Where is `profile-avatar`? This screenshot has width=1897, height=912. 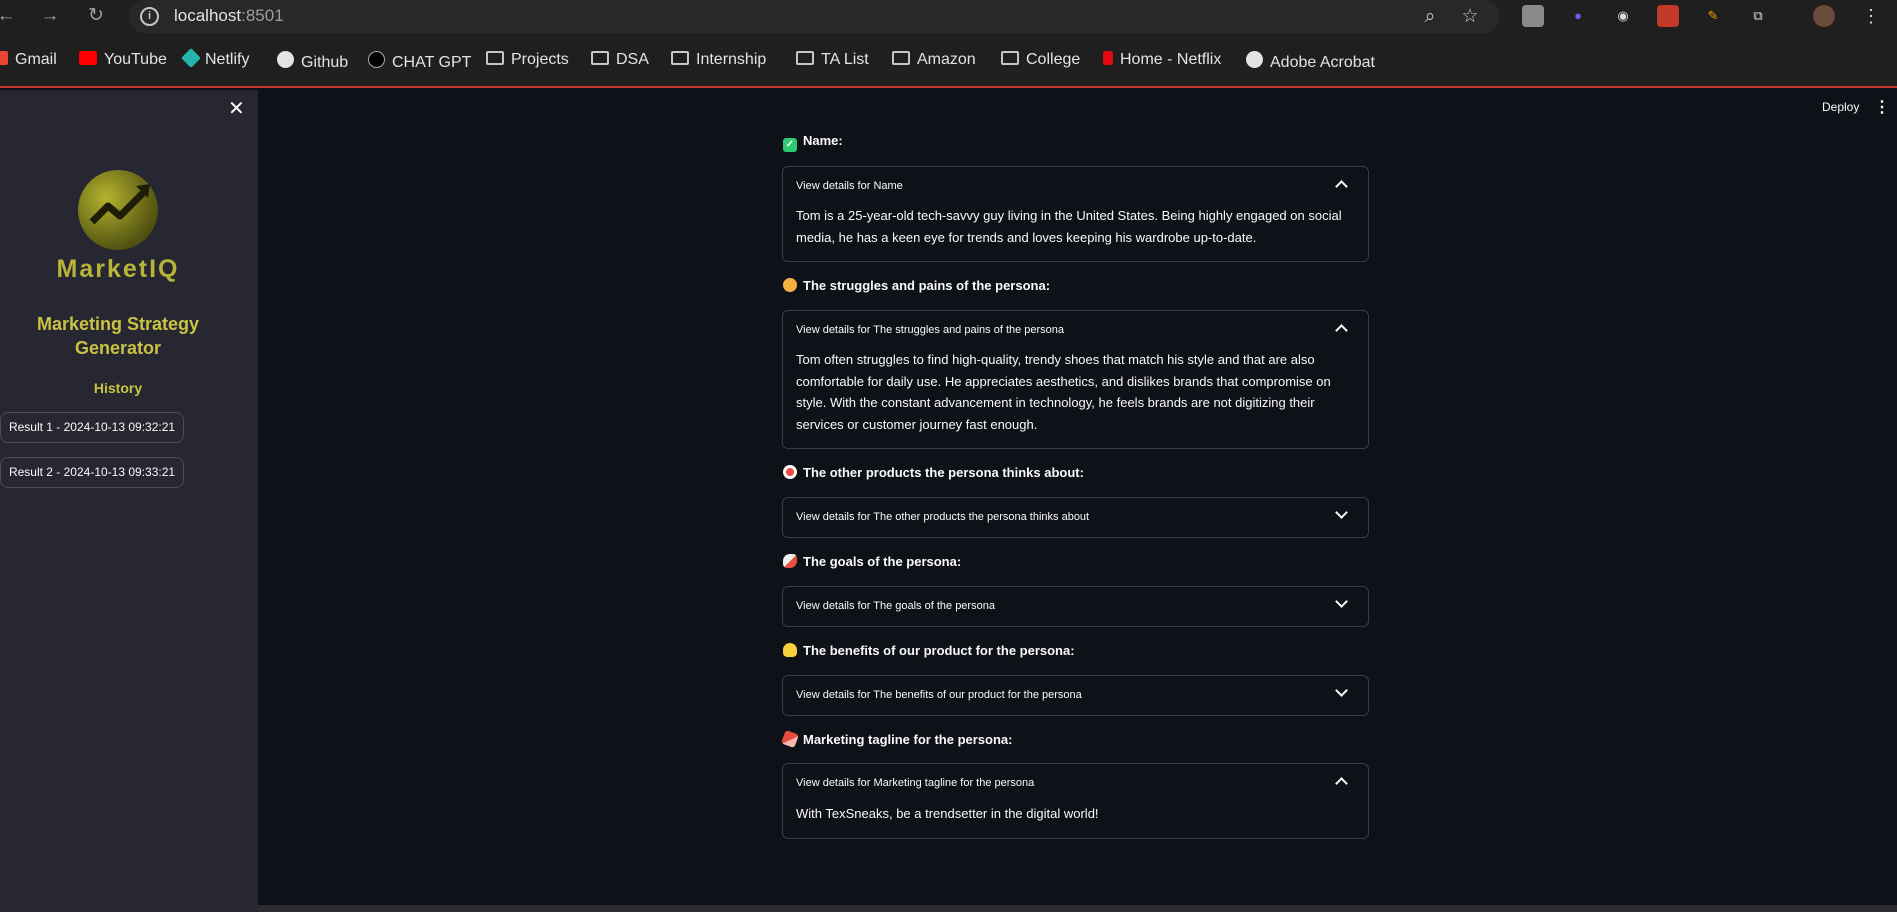 profile-avatar is located at coordinates (1824, 16).